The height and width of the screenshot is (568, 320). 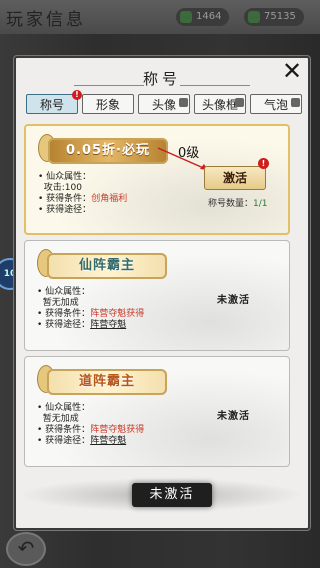 What do you see at coordinates (160, 17) in the screenshot?
I see `background-header: 玩家信息 1464 75135` at bounding box center [160, 17].